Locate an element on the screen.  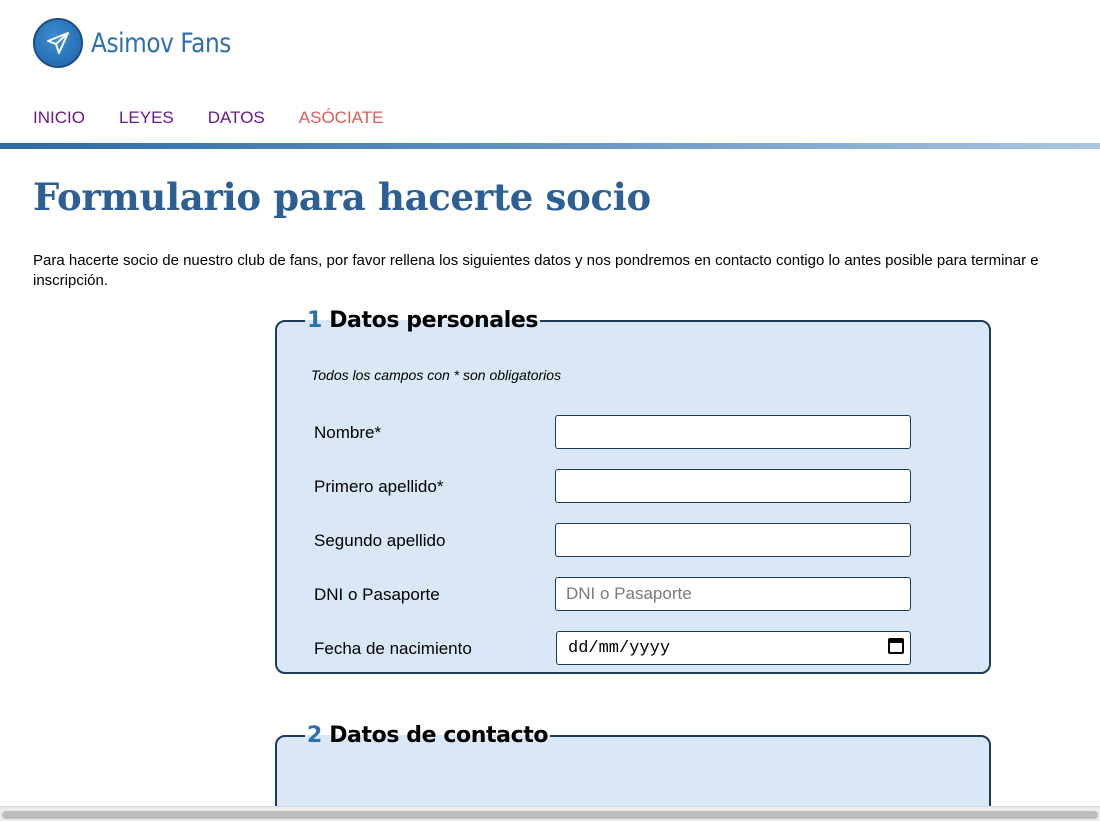
fecha-nacimiento-input is located at coordinates (733, 648).